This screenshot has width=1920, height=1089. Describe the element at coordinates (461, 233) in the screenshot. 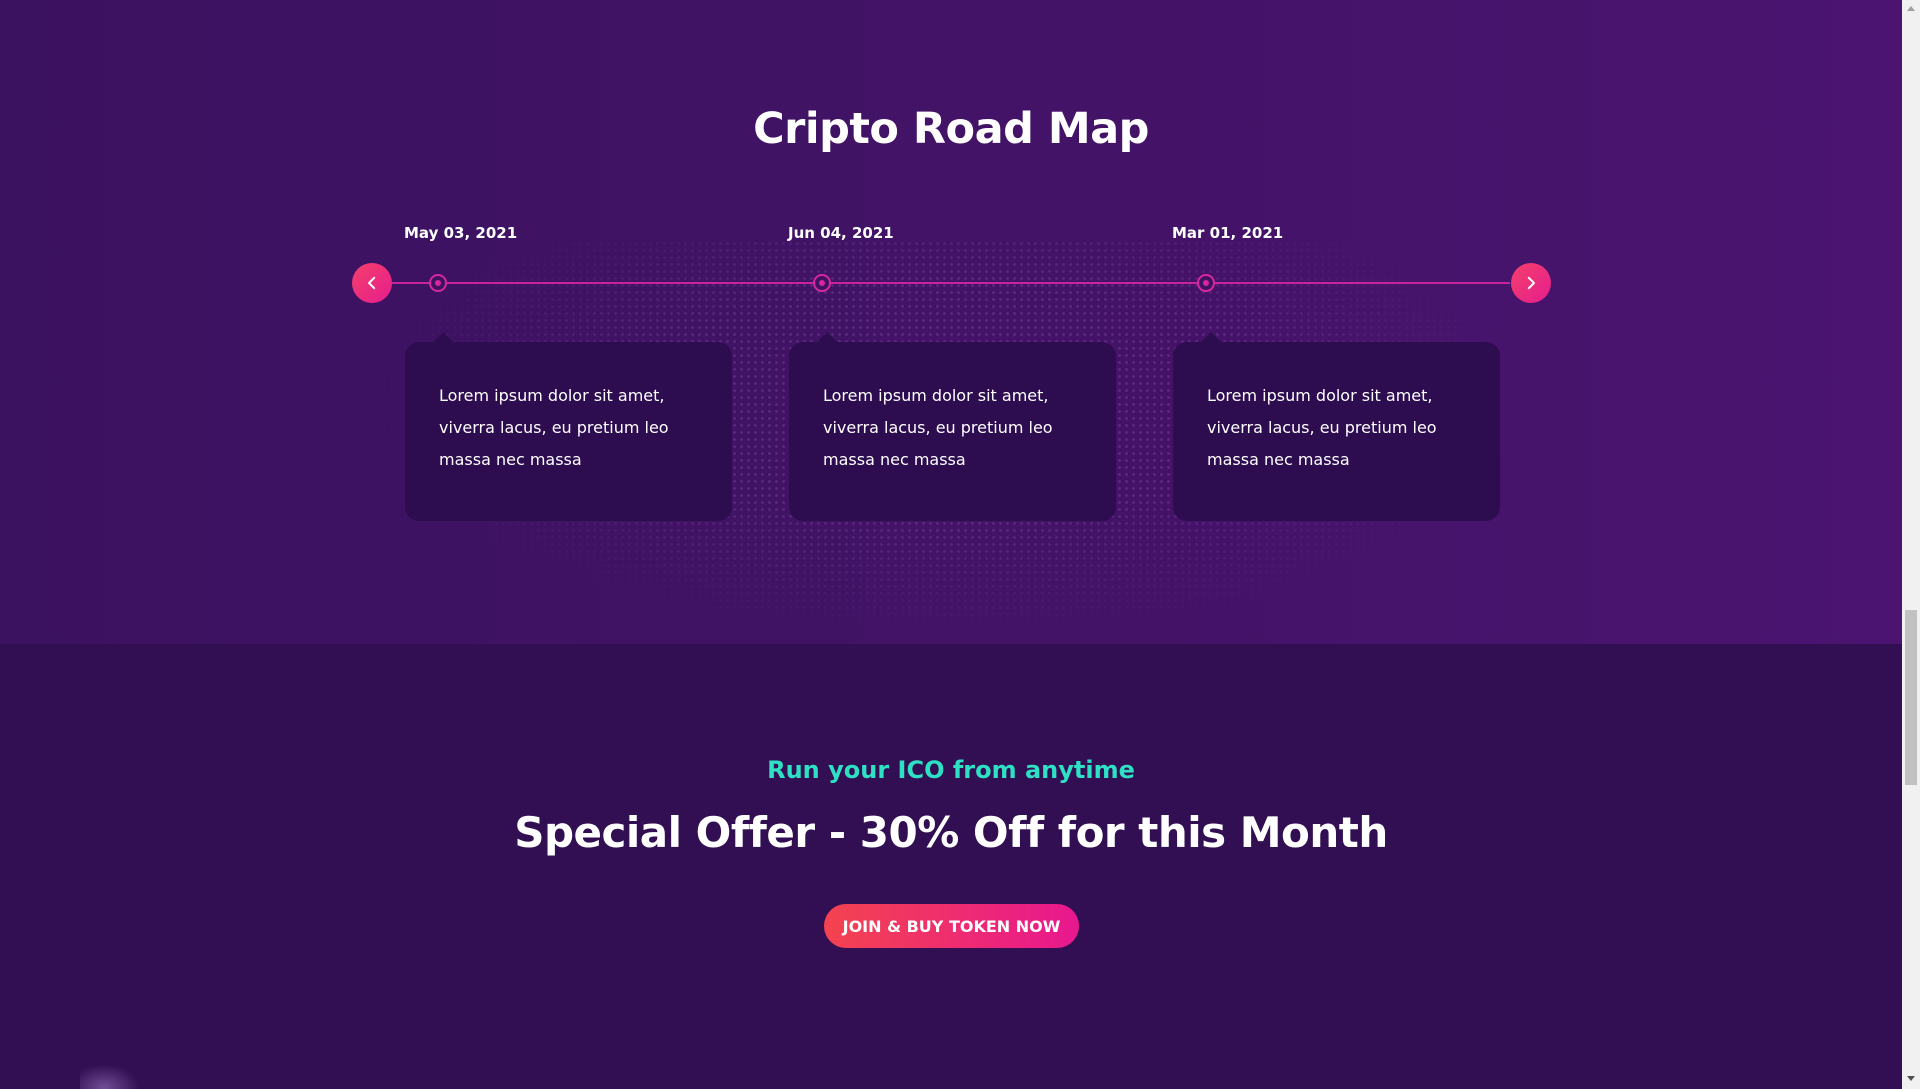

I see `roadmap-date: May 03, 2021` at that location.